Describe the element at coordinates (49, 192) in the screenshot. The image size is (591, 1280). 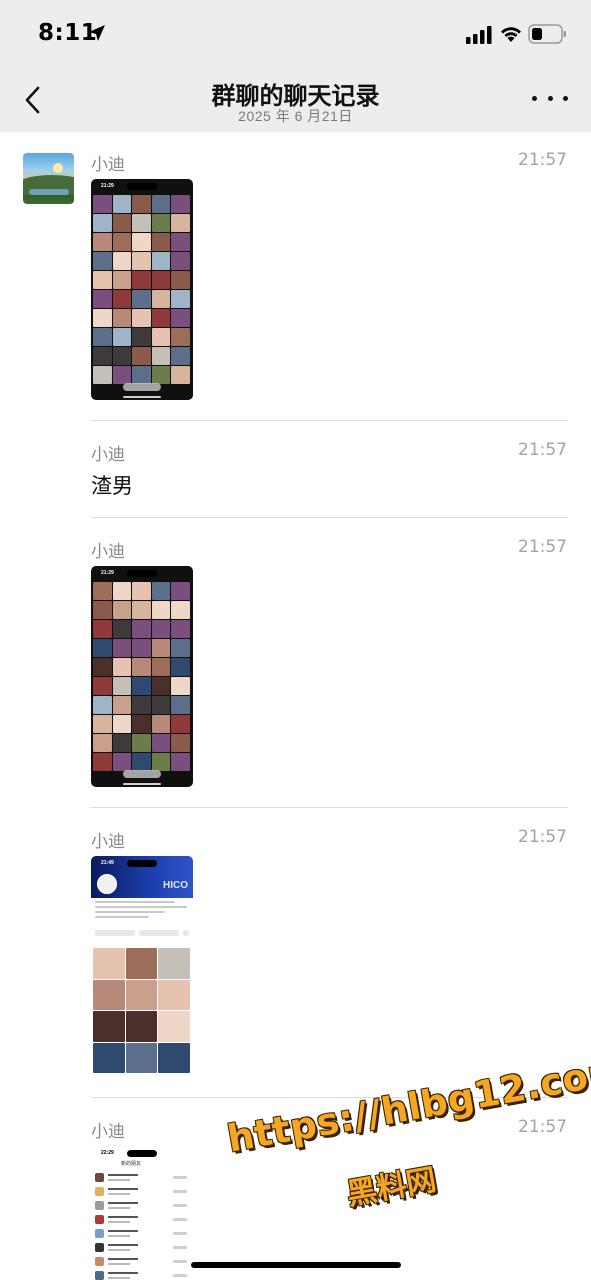
I see `avatar-lake` at that location.